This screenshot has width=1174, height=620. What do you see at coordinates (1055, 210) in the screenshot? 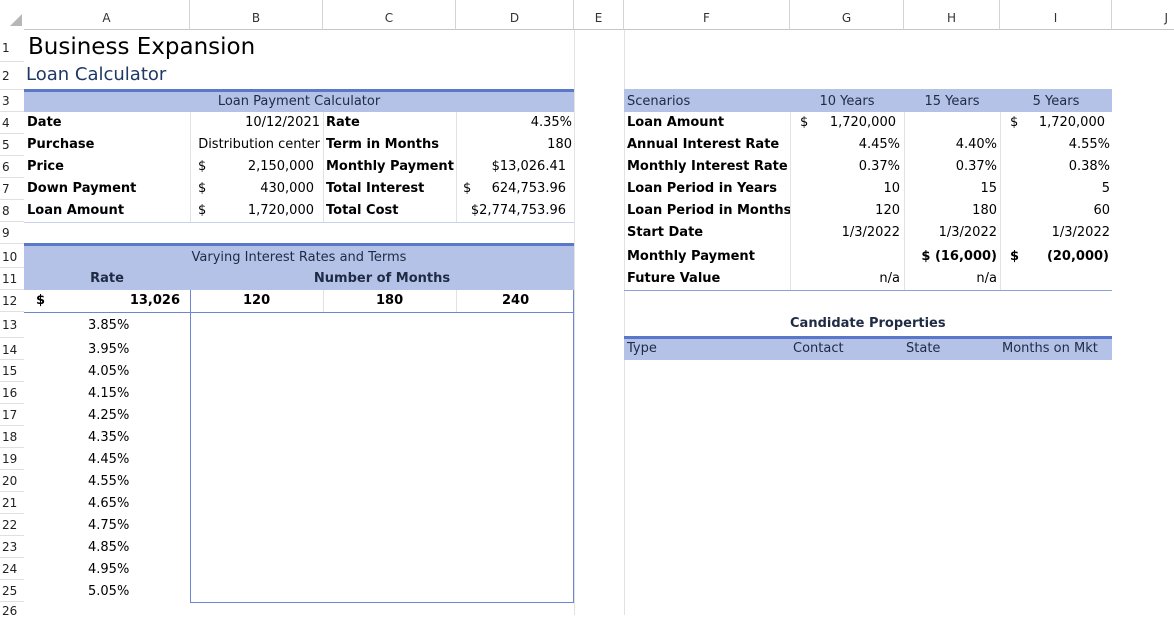
I see `loan-months-5: 60` at bounding box center [1055, 210].